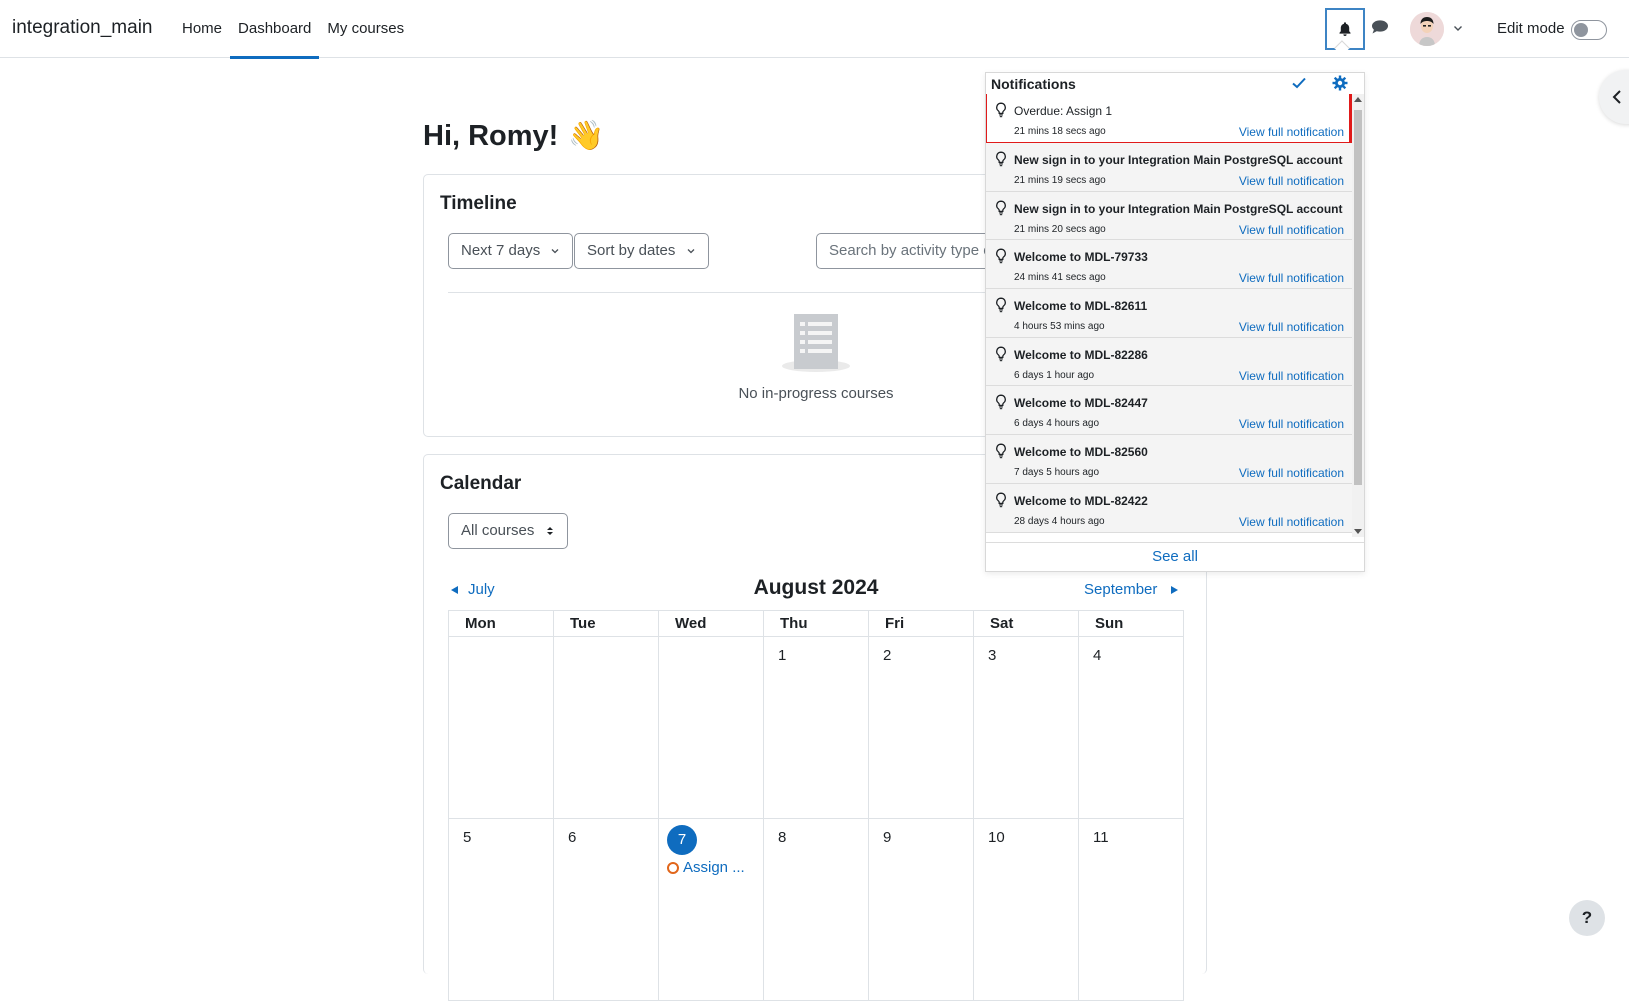  What do you see at coordinates (513, 136) in the screenshot?
I see `page-greeting: Hi, Romy! 👋` at bounding box center [513, 136].